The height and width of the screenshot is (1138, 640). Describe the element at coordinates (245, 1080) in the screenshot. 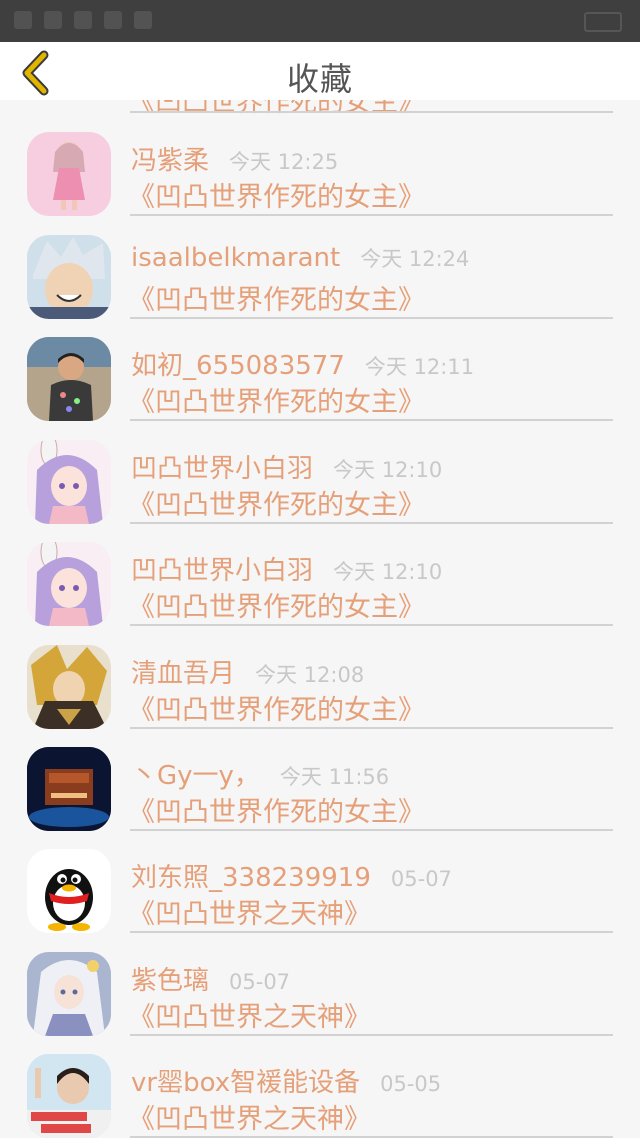

I see `user-name: vr罂box智褑能设备` at that location.